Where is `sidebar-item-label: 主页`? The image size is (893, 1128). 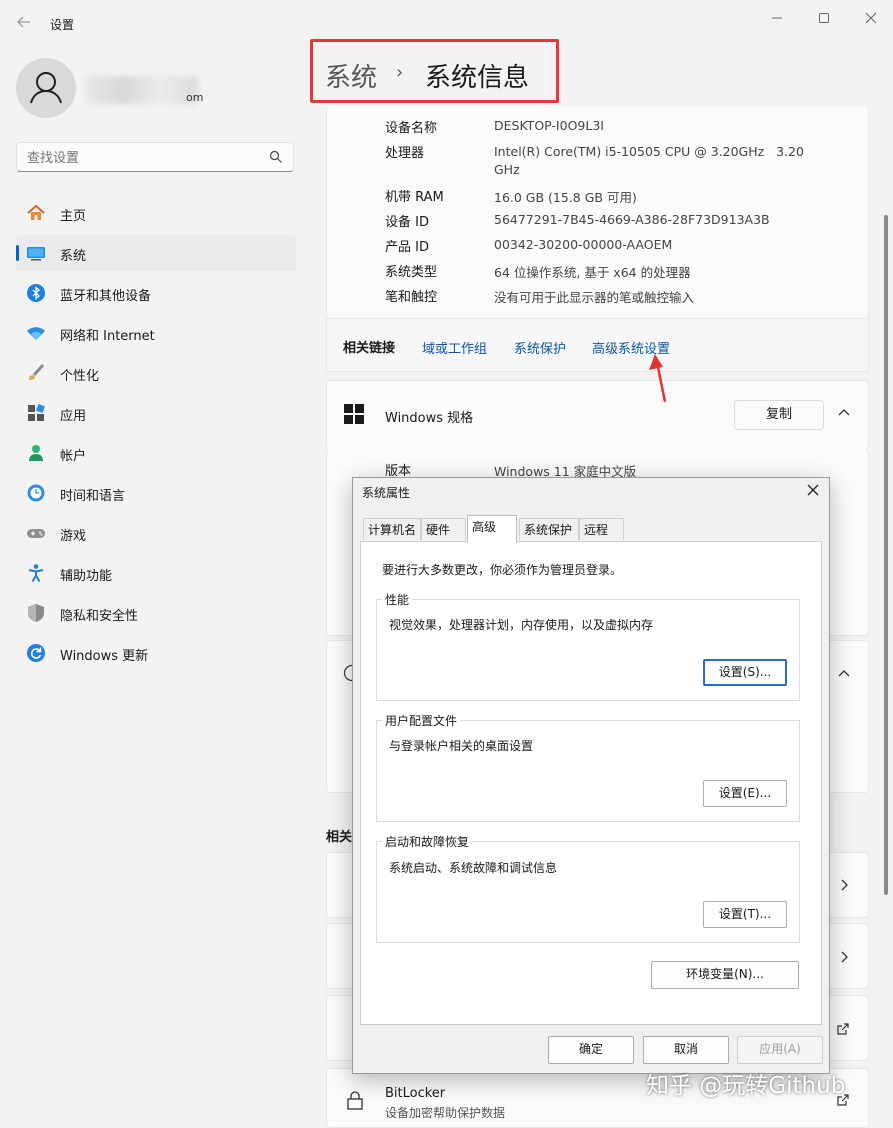 sidebar-item-label: 主页 is located at coordinates (73, 216).